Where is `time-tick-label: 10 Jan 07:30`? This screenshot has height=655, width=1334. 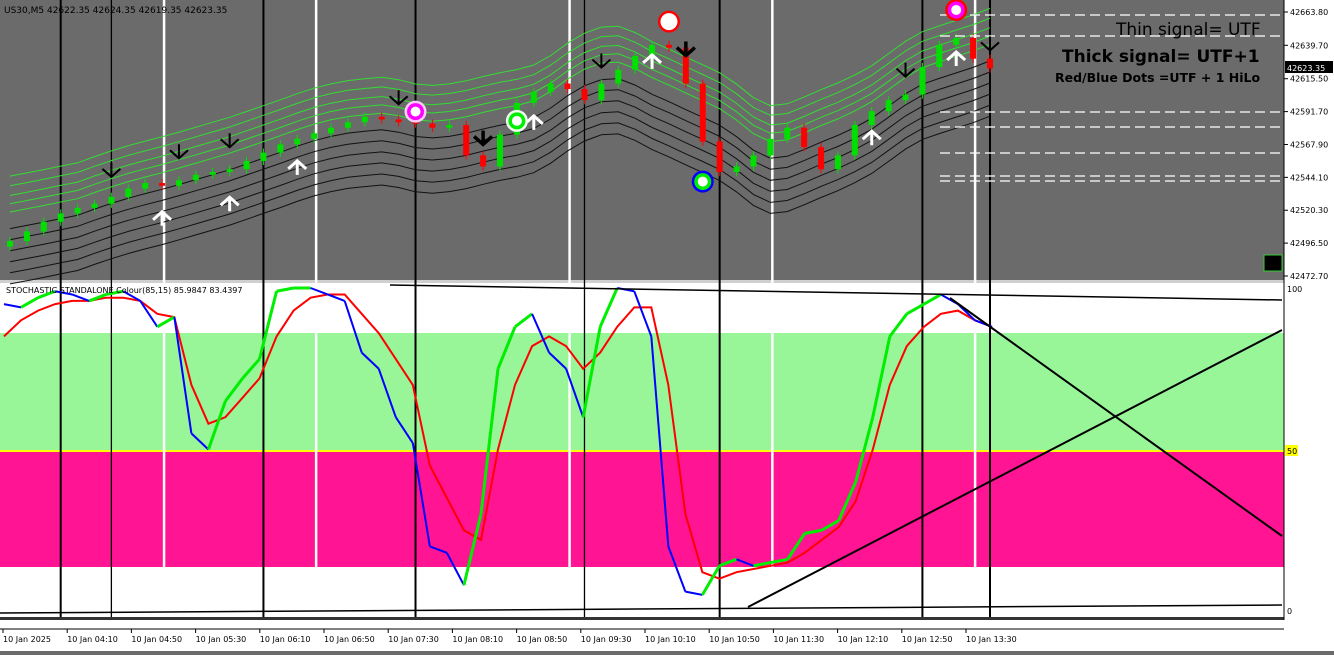
time-tick-label: 10 Jan 07:30 is located at coordinates (413, 639).